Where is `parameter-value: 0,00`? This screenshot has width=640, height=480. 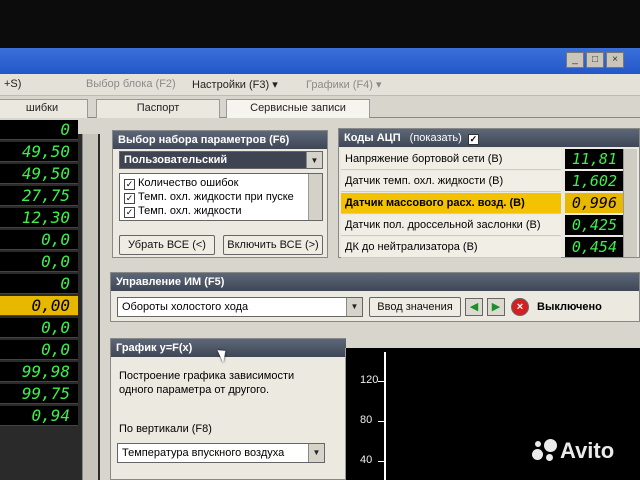
parameter-value: 0,00 is located at coordinates (39, 306).